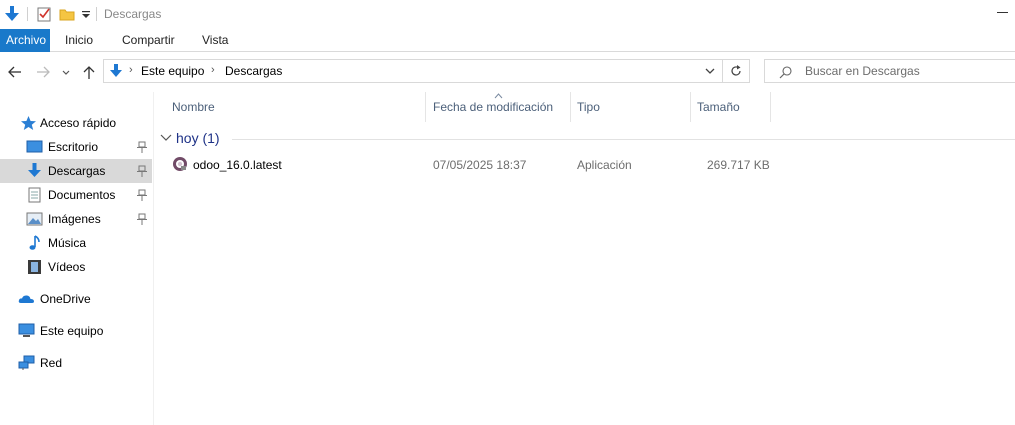 The width and height of the screenshot is (1015, 425). I want to click on group-header-hoy: hoy (1), so click(587, 139).